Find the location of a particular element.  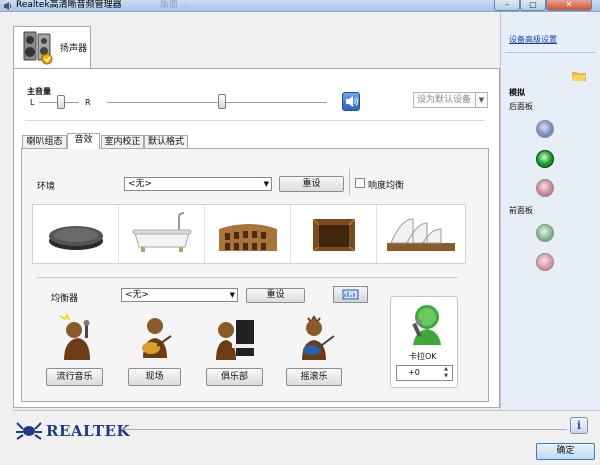

equalizer-dropdown: <无> ▼ is located at coordinates (179, 295).